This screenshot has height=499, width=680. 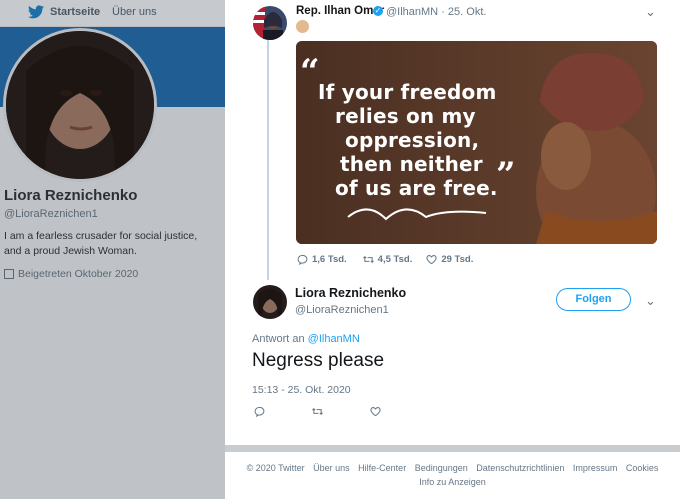 What do you see at coordinates (329, 259) in the screenshot?
I see `reply-count: 1,6 Tsd.` at bounding box center [329, 259].